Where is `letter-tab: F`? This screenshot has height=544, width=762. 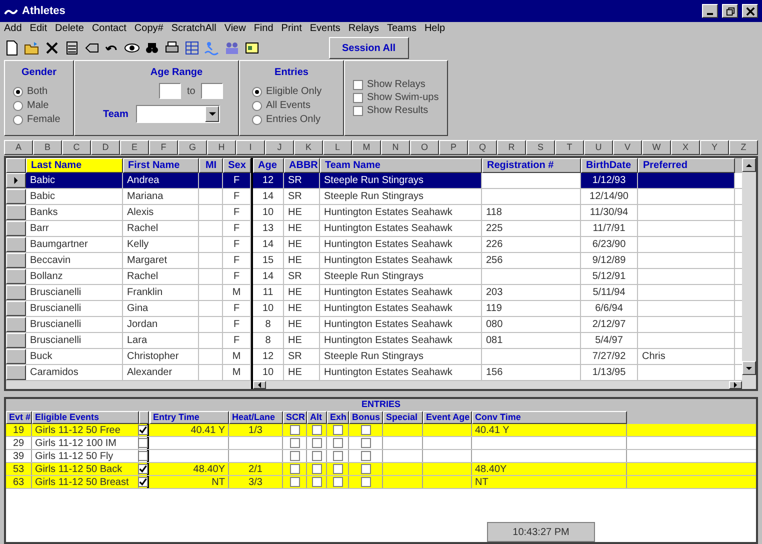 letter-tab: F is located at coordinates (163, 147).